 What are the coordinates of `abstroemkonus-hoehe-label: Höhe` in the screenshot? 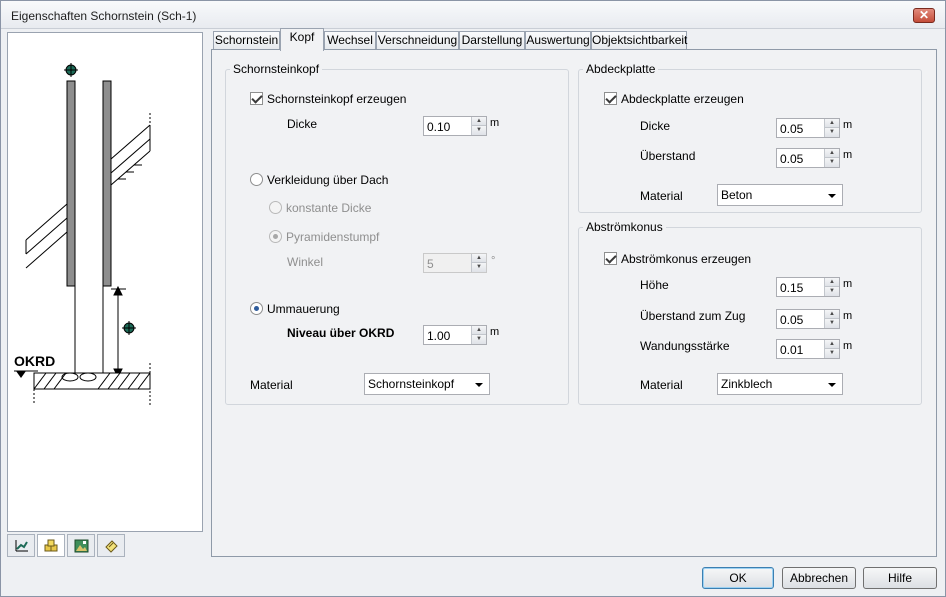 It's located at (654, 285).